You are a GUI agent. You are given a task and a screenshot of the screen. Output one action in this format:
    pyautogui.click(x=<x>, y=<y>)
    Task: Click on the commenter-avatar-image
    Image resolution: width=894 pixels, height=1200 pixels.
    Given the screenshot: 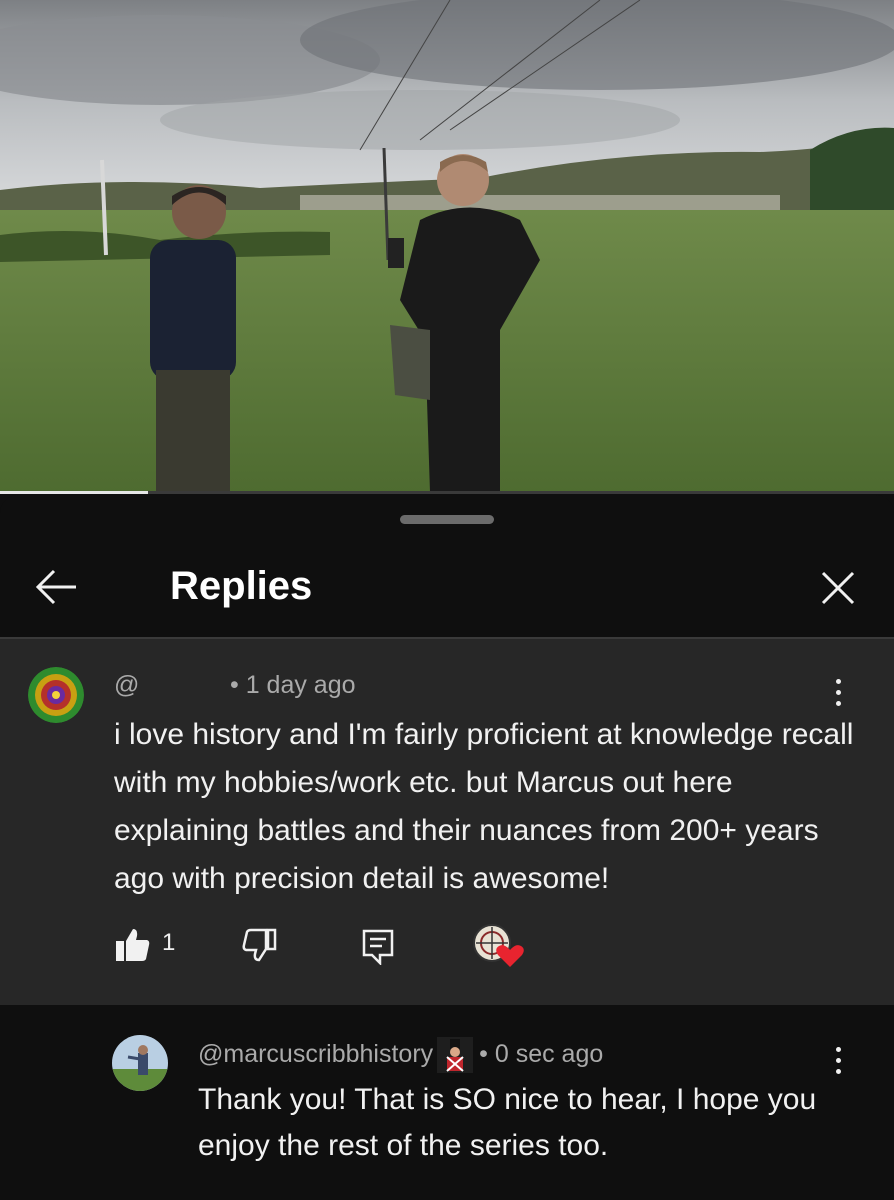 What is the action you would take?
    pyautogui.click(x=56, y=695)
    